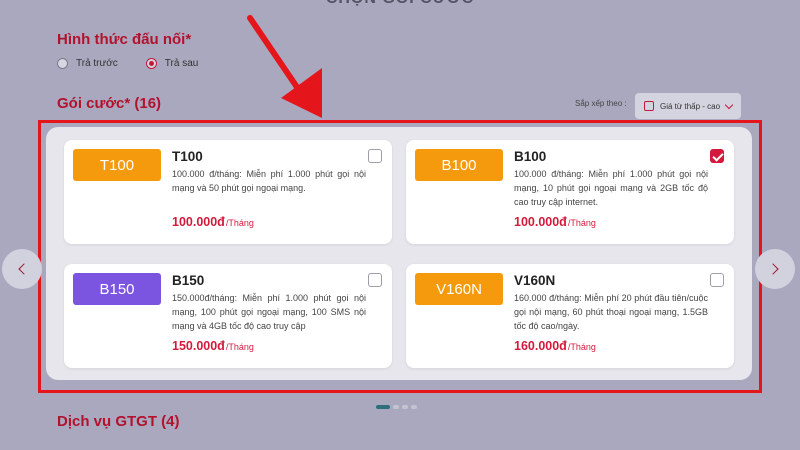  What do you see at coordinates (284, 66) in the screenshot?
I see `annotation-arrow-icon` at bounding box center [284, 66].